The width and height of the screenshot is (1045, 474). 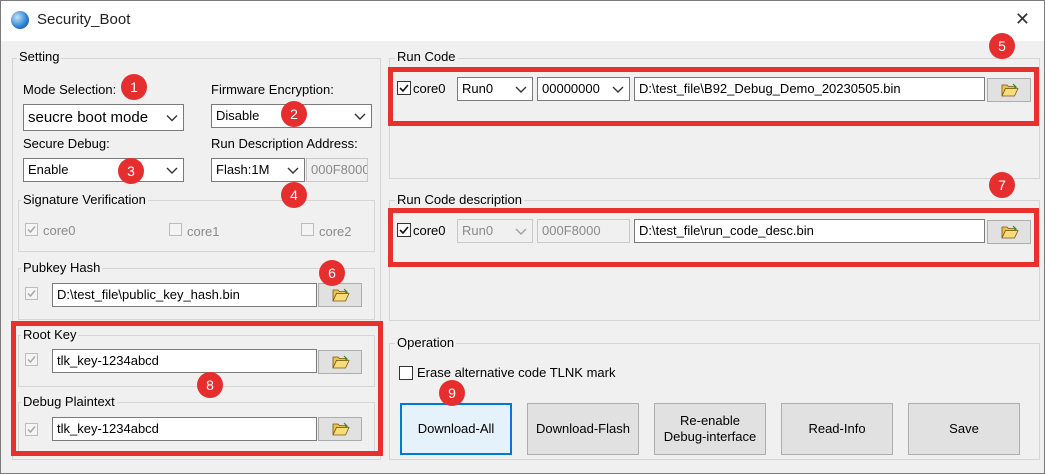 What do you see at coordinates (713, 96) in the screenshot?
I see `annotation-box-run-code` at bounding box center [713, 96].